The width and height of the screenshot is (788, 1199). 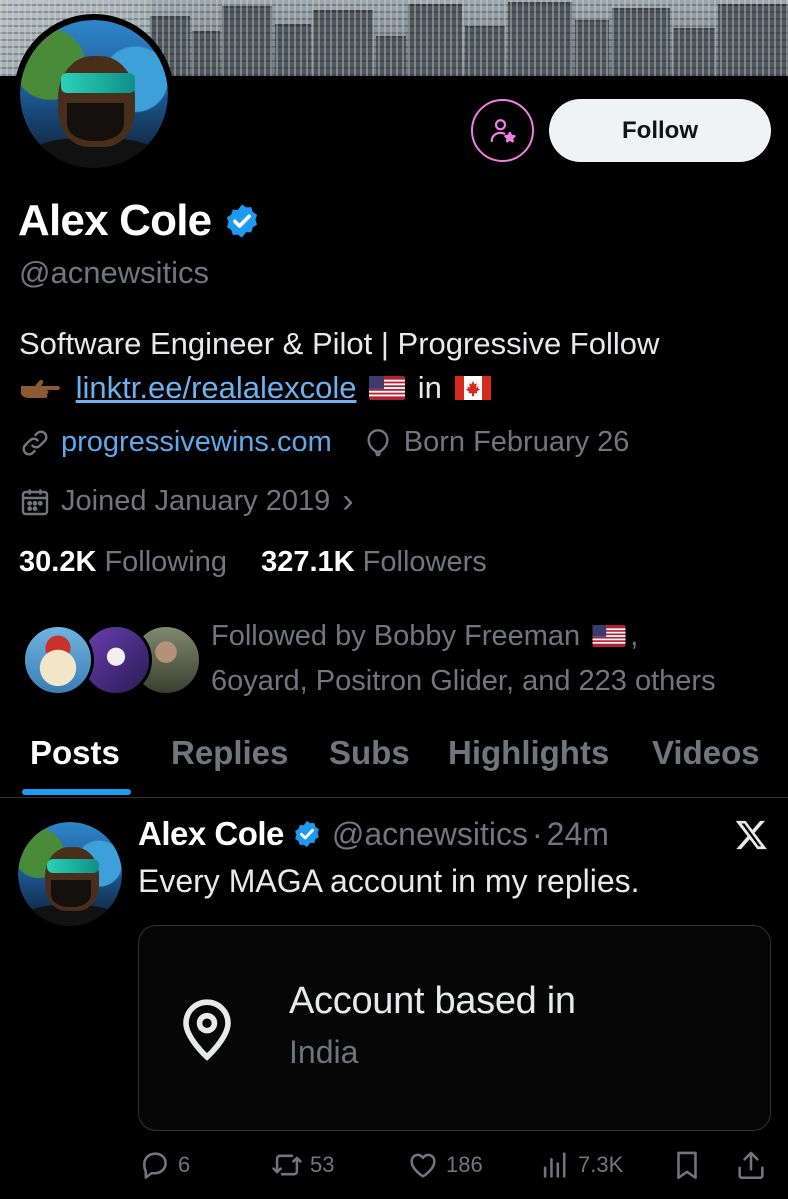 I want to click on profile-tabs: Posts Replies Subs Highlights Videos, so click(x=394, y=759).